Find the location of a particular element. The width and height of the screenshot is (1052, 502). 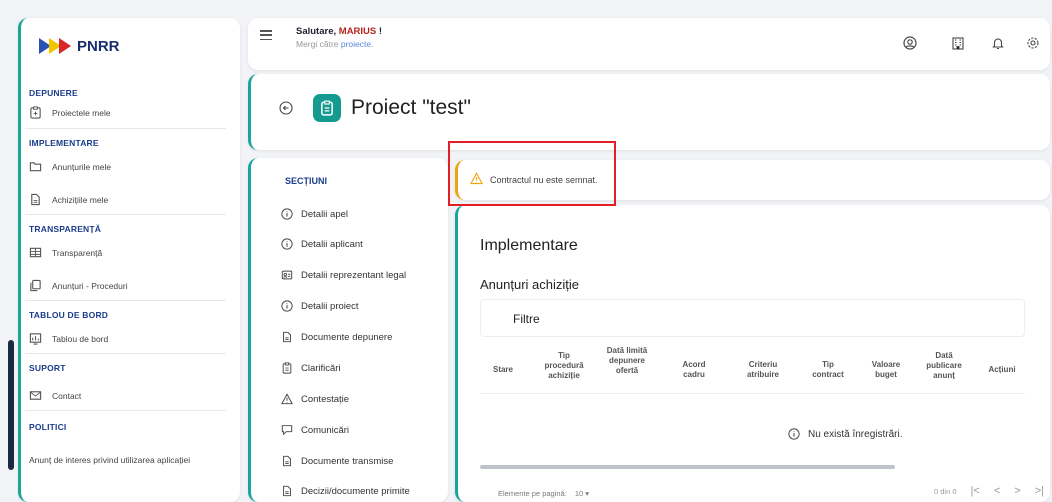

column-header-acord-cadru: Acord cadru is located at coordinates (694, 370).